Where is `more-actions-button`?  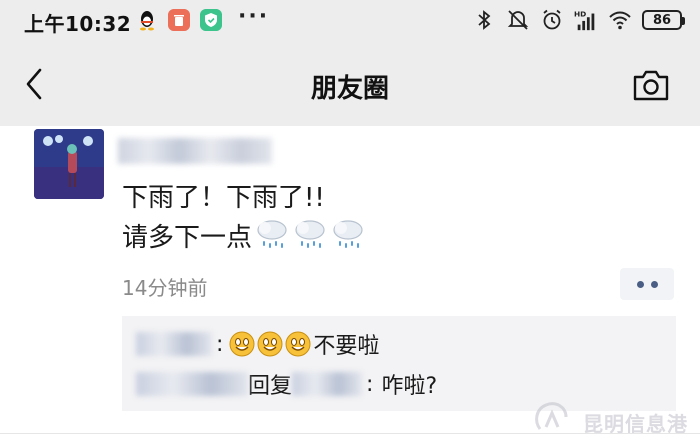 more-actions-button is located at coordinates (647, 284).